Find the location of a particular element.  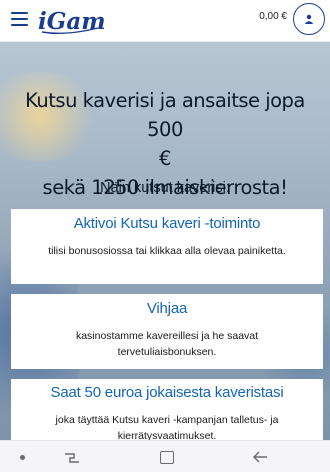

igame-logo: iGame is located at coordinates (78, 23).